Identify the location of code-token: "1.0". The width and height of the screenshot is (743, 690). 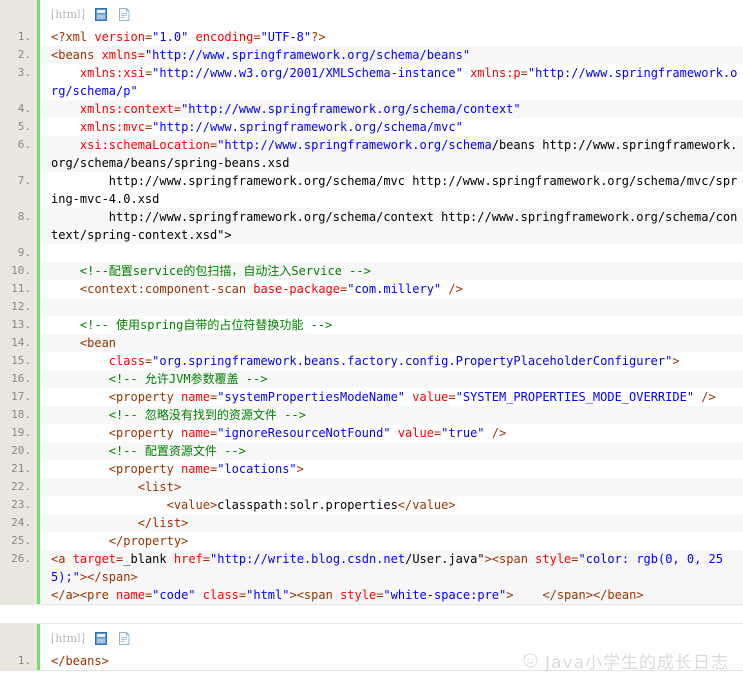
(170, 37).